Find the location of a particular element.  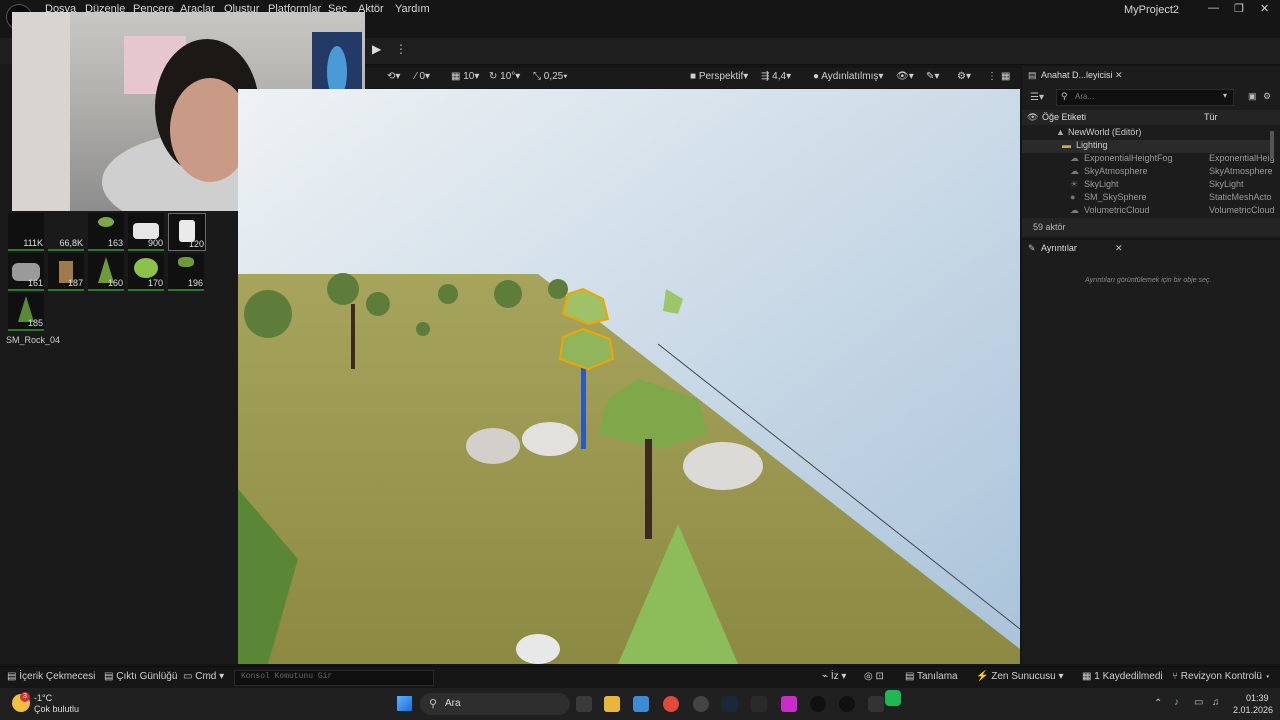

camera-icon: ◎ ⊡ is located at coordinates (874, 676).